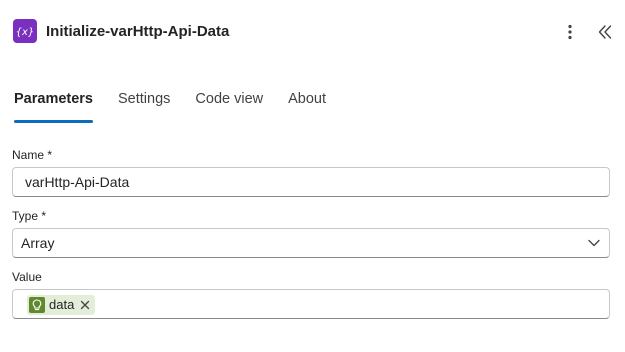  Describe the element at coordinates (182, 106) in the screenshot. I see `tab-list: Parameters Settings Code view About` at that location.